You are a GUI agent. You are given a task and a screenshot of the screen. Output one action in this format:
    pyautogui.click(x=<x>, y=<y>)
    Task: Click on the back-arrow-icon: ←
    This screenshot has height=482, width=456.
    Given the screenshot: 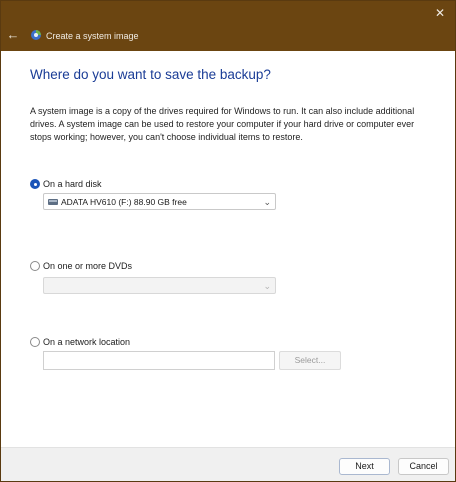 What is the action you would take?
    pyautogui.click(x=13, y=35)
    